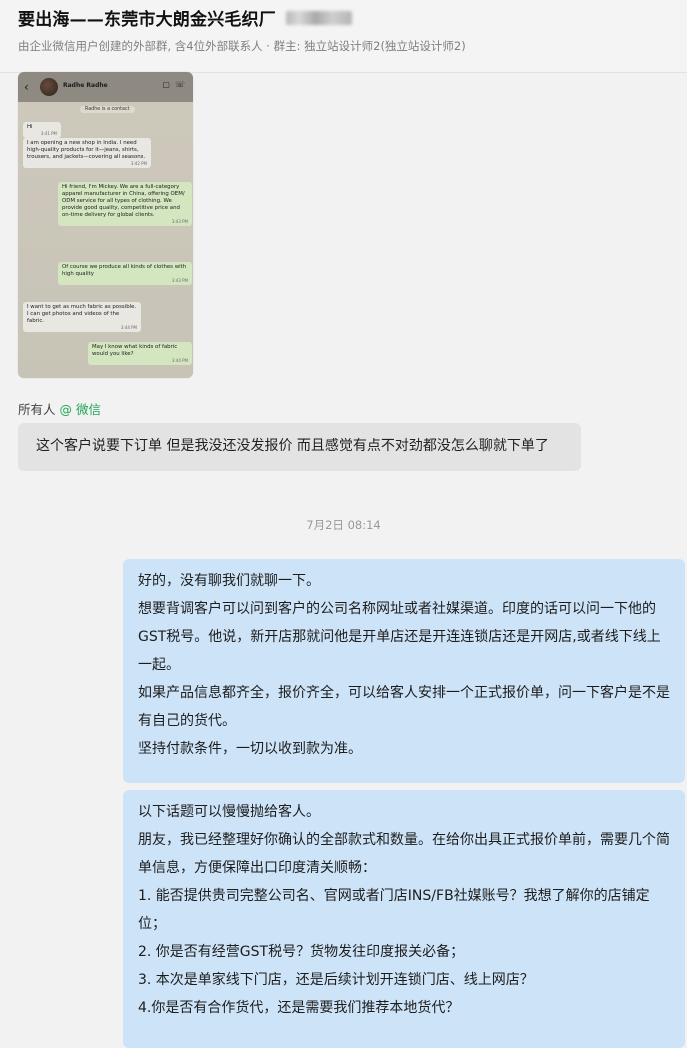 This screenshot has height=1048, width=687. Describe the element at coordinates (299, 447) in the screenshot. I see `incoming-message: 这个客户说要下订单 但是我没还没发报价 而且感觉有点不对劲都没怎么聊就下单了` at that location.